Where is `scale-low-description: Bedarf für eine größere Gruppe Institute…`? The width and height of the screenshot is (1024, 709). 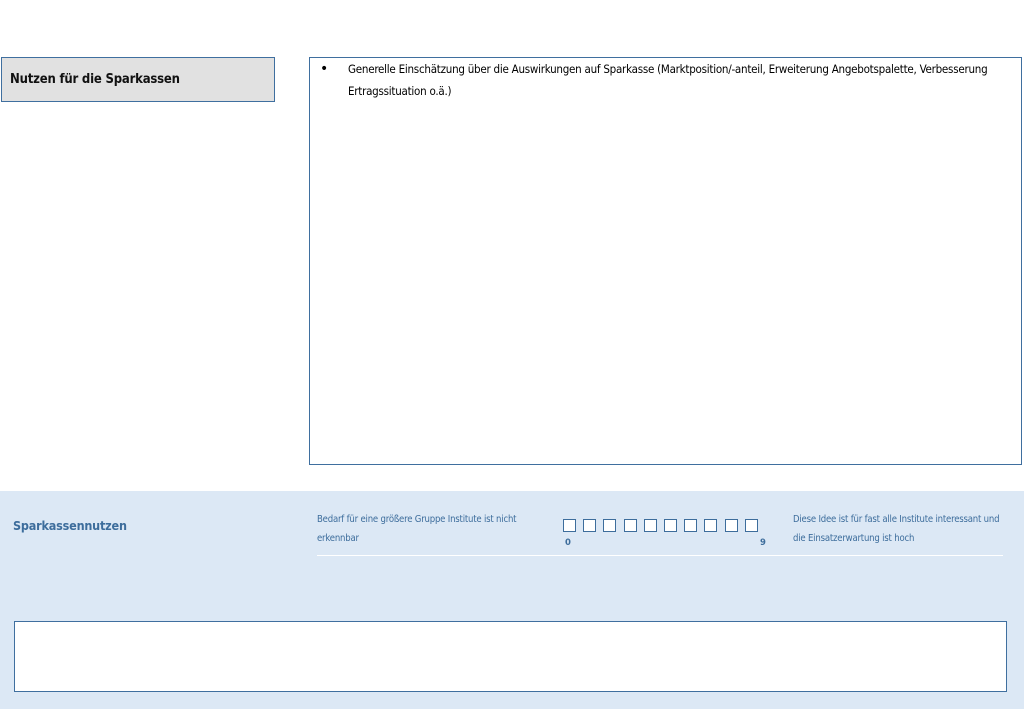
scale-low-description: Bedarf für eine größere Gruppe Institute… is located at coordinates (417, 529).